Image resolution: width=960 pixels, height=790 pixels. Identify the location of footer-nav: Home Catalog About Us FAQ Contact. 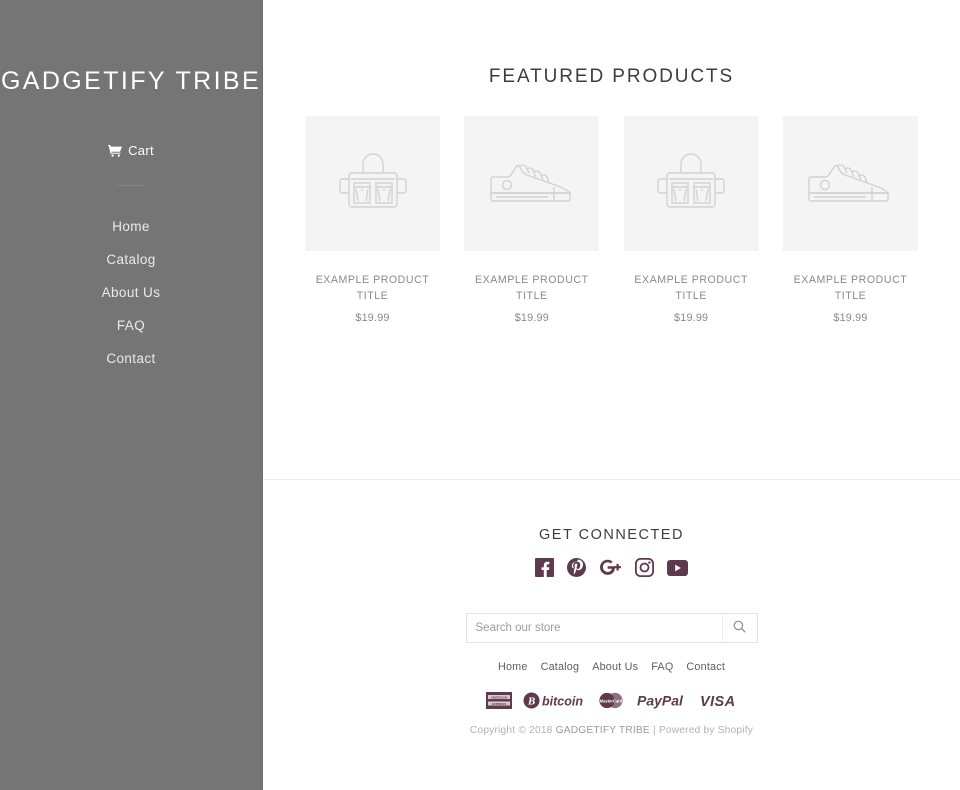
(611, 667).